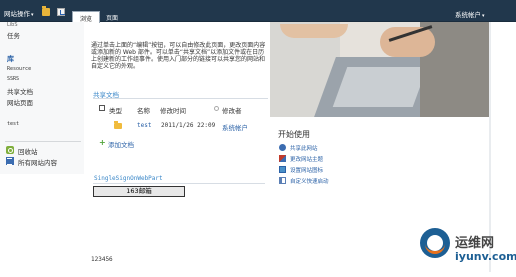 This screenshot has height=277, width=516. I want to click on all-site-content-icon, so click(10, 161).